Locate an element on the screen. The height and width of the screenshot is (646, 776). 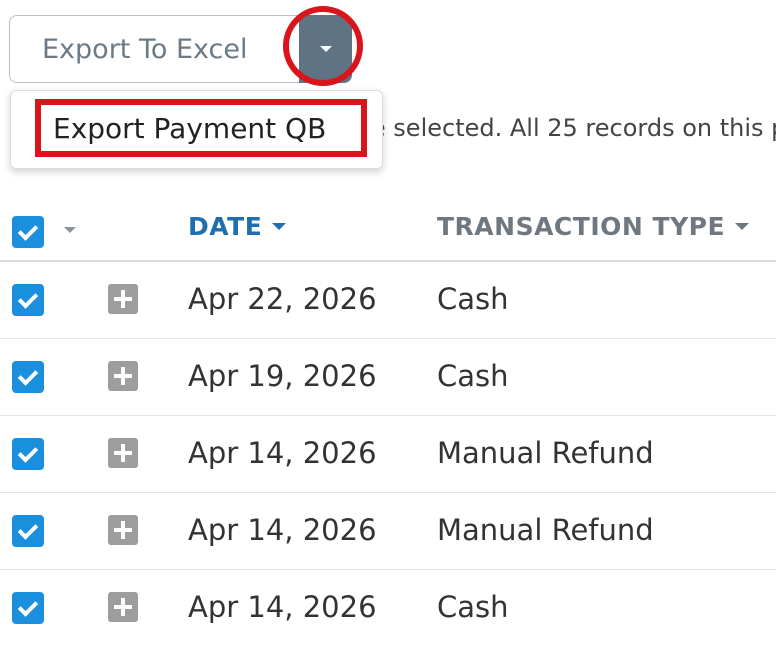
table-row: Apr 14, 2026 Cash is located at coordinates (388, 608).